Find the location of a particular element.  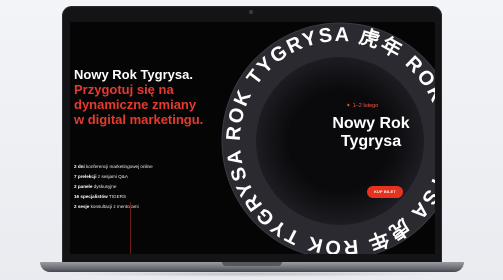

date-label: 1–2 lutego is located at coordinates (365, 106).